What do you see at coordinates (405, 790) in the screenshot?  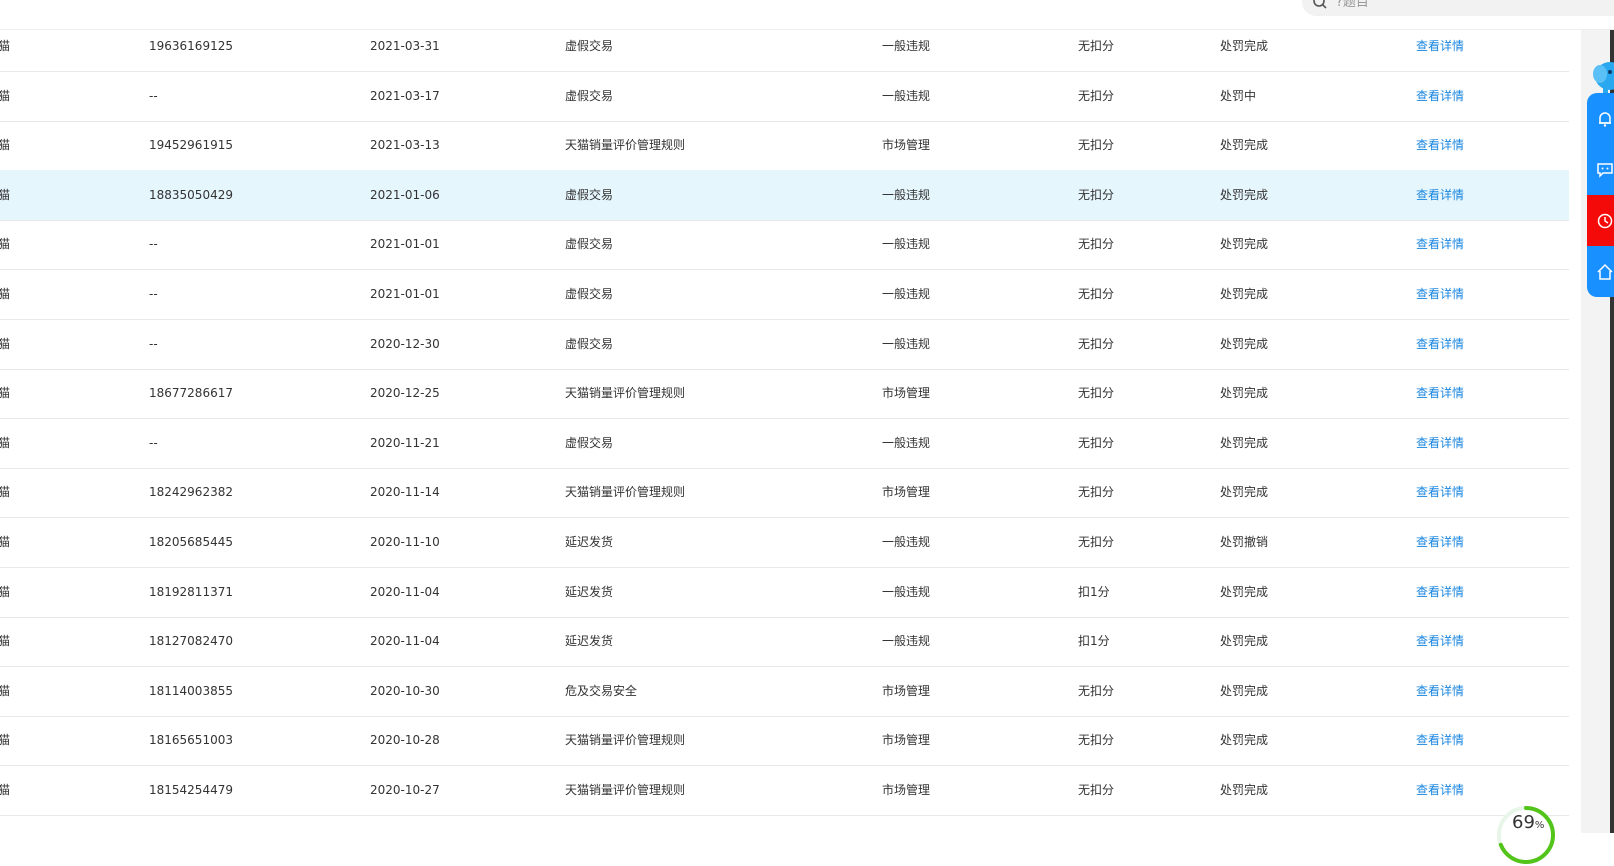 I see `date-cell: 2020-10-27` at bounding box center [405, 790].